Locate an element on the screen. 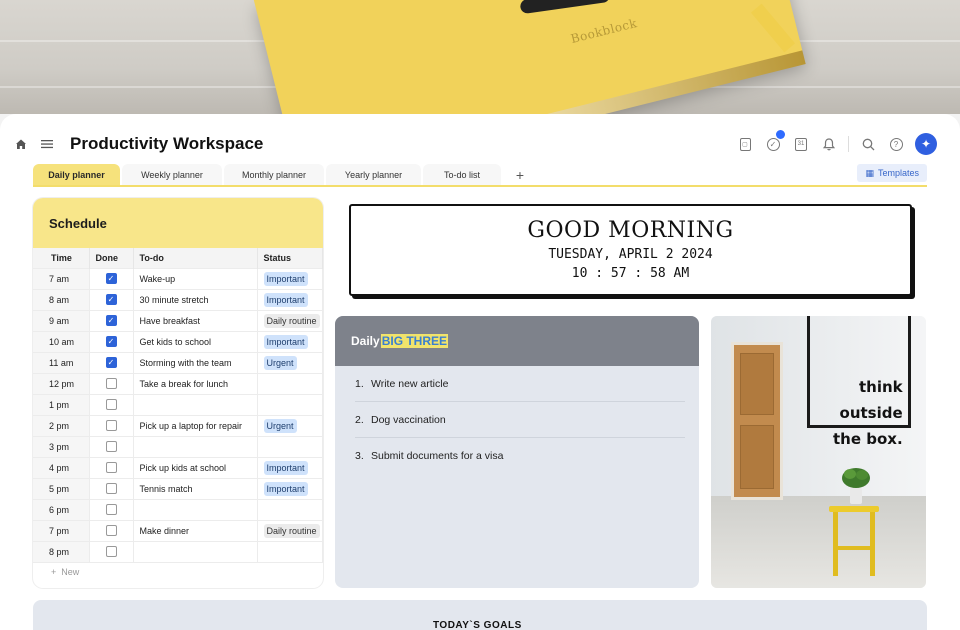 The image size is (960, 630). row-time: 3 pm is located at coordinates (61, 446).